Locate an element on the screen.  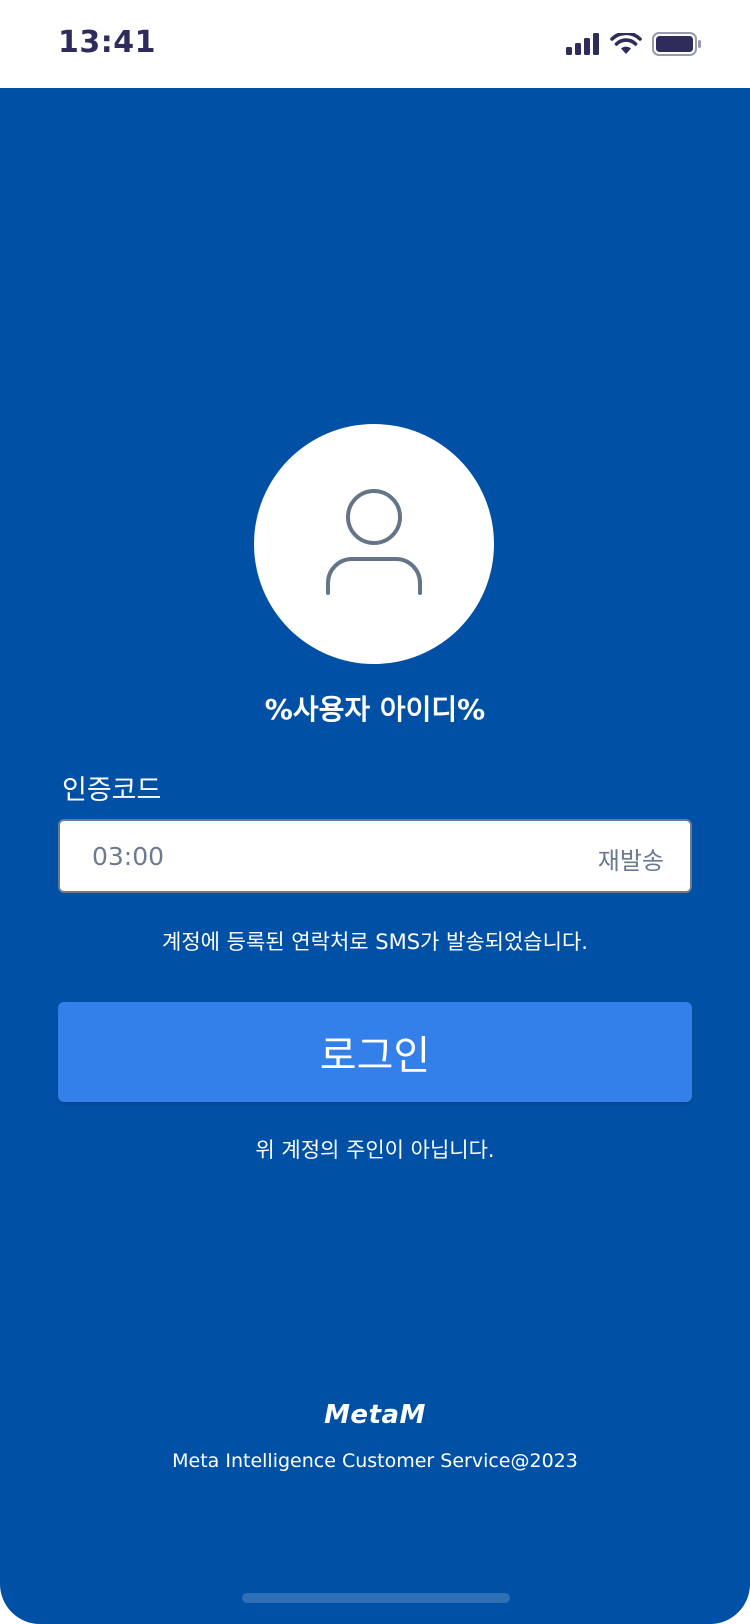
battery-icon is located at coordinates (677, 46).